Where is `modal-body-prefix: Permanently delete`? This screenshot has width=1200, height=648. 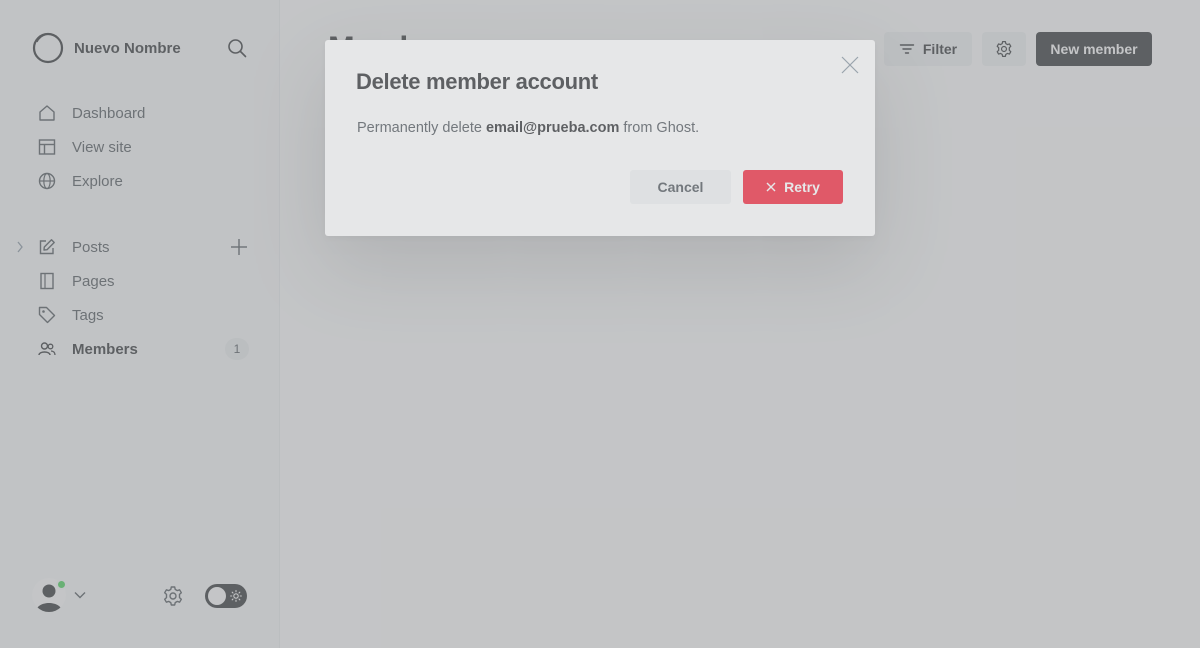
modal-body-prefix: Permanently delete is located at coordinates (421, 128).